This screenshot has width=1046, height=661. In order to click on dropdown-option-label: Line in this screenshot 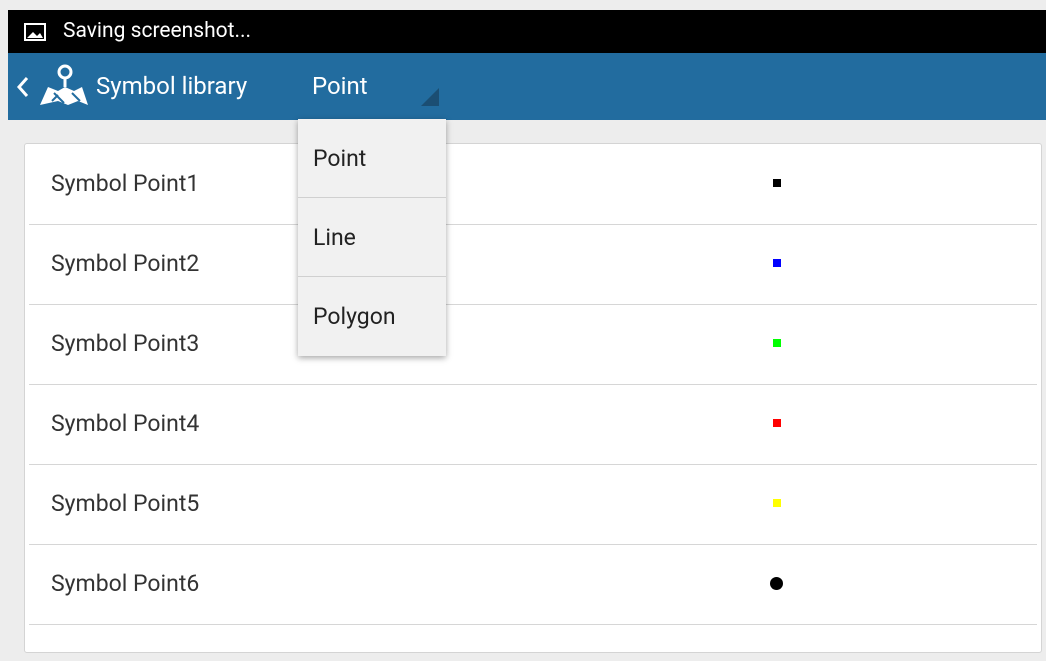, I will do `click(334, 237)`.